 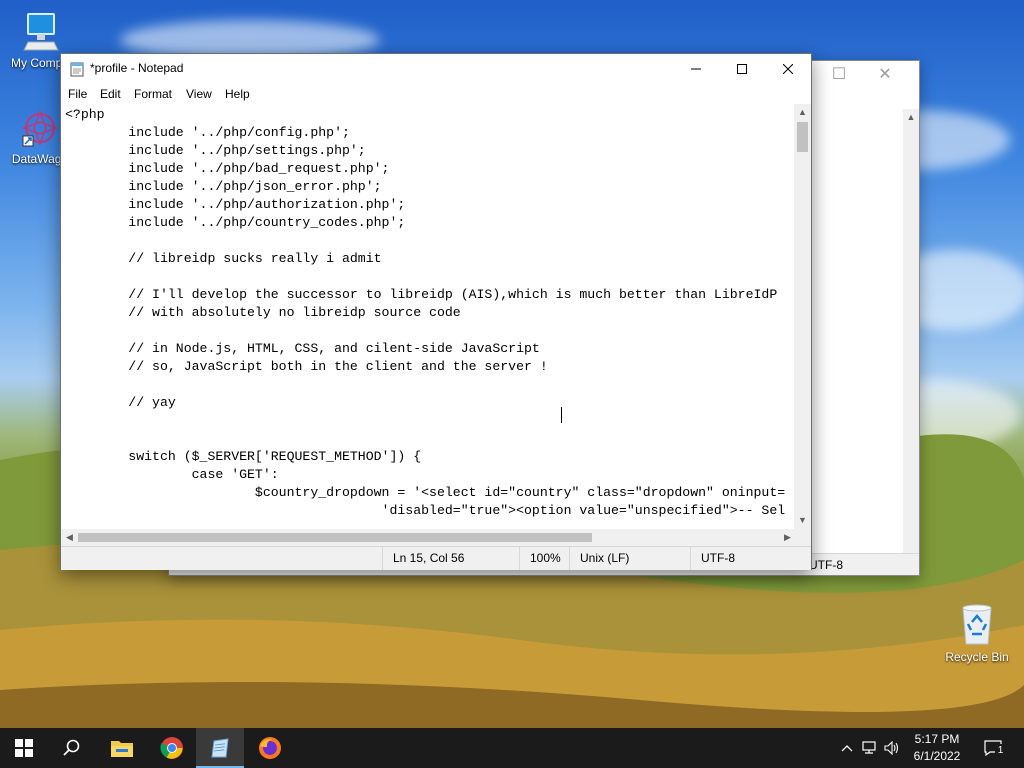 I want to click on close-icon: ✕, so click(x=885, y=75).